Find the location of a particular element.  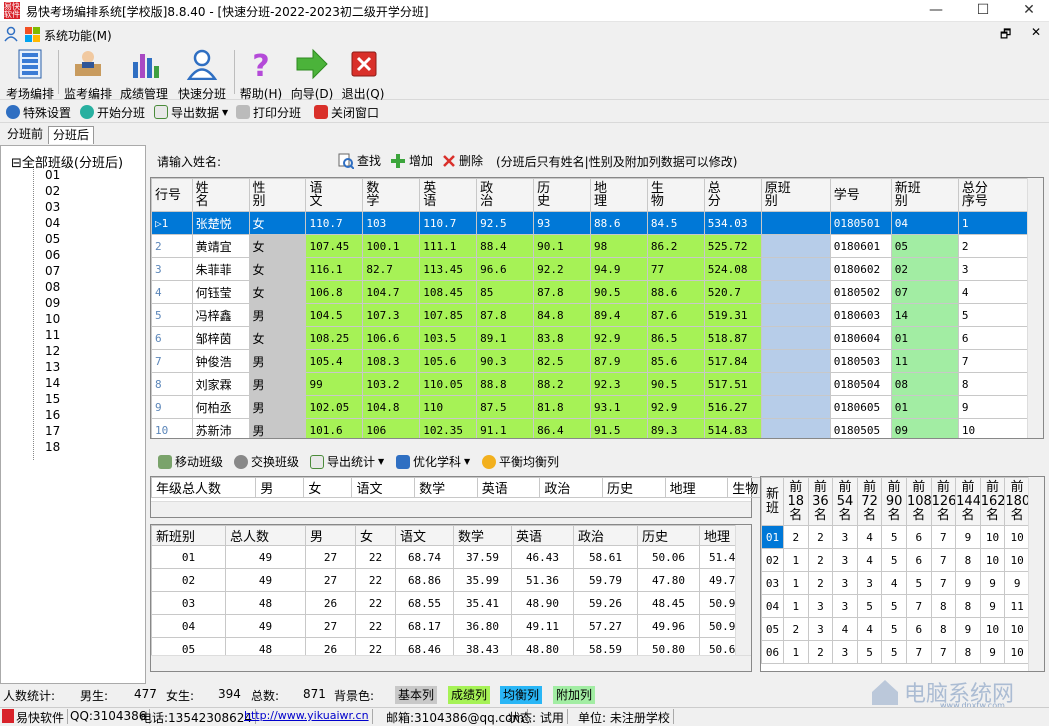

rank-header: 前 54 名 is located at coordinates (845, 501).